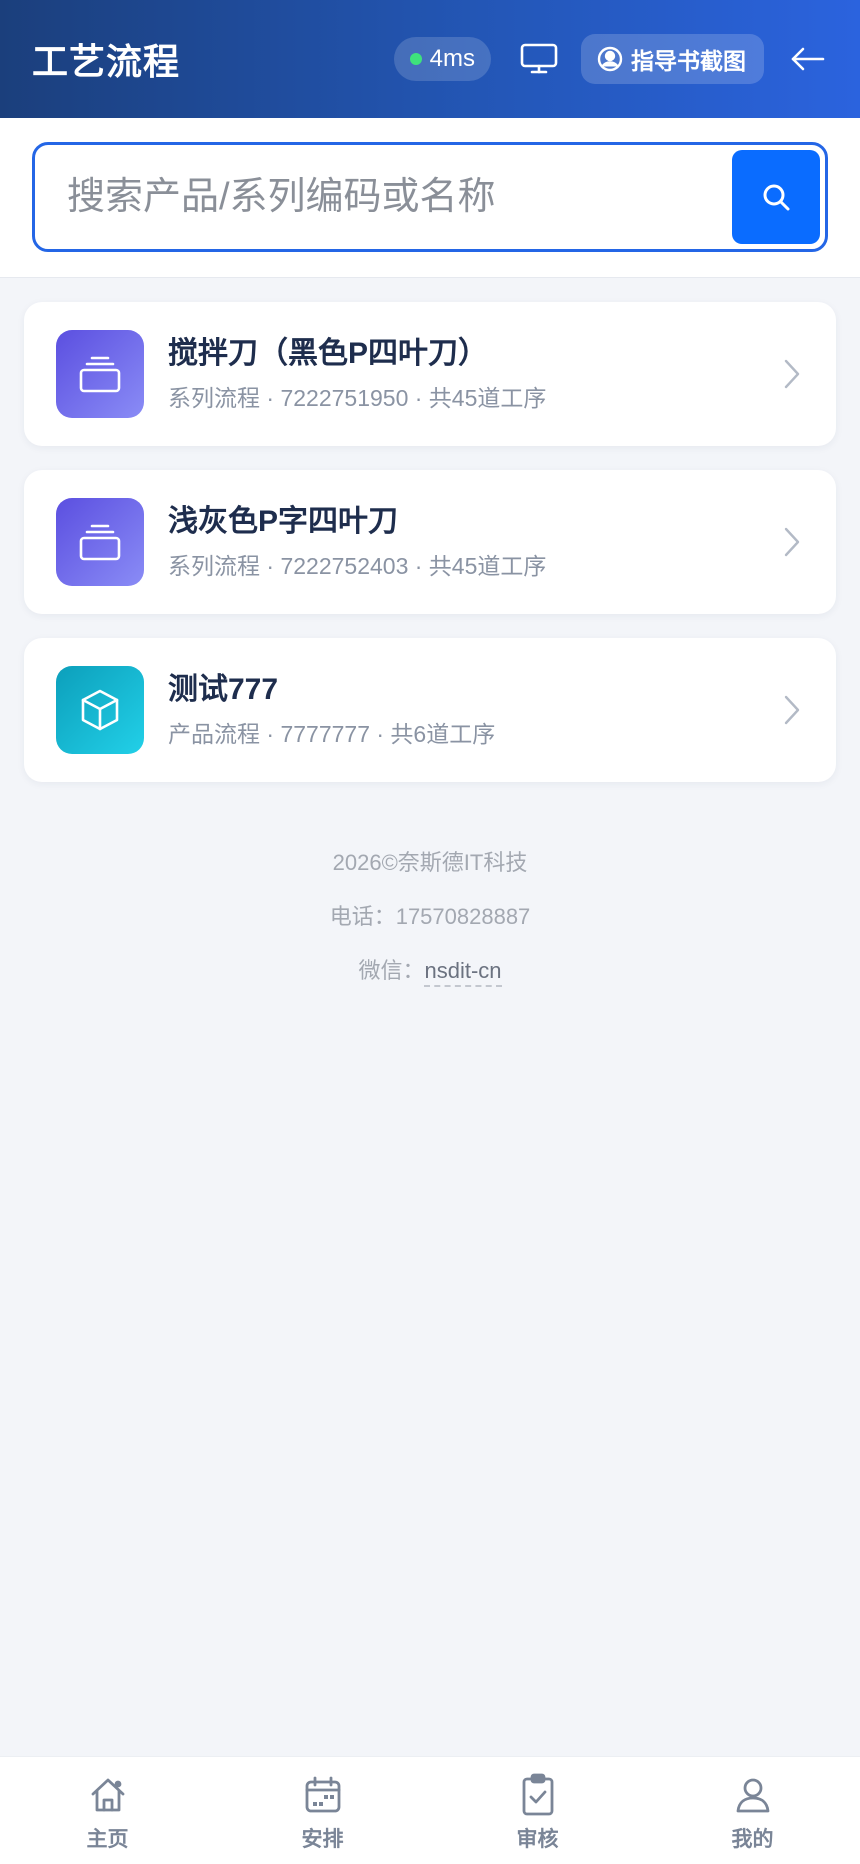  I want to click on nav-item-schedule: 安排, so click(322, 1810).